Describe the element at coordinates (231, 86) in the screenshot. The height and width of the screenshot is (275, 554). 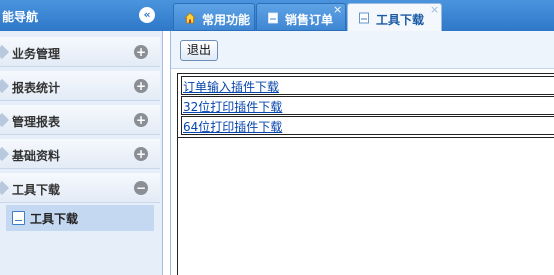
I see `order-input-plugin-download-link: 订单输入插件下载` at that location.